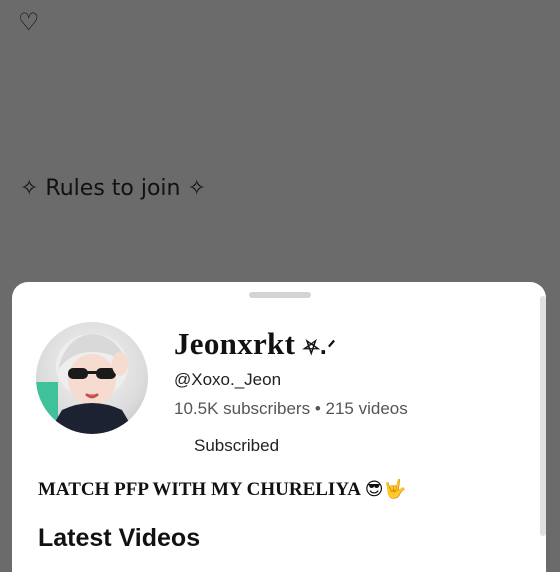 The height and width of the screenshot is (572, 560). Describe the element at coordinates (543, 416) in the screenshot. I see `scrollbar` at that location.